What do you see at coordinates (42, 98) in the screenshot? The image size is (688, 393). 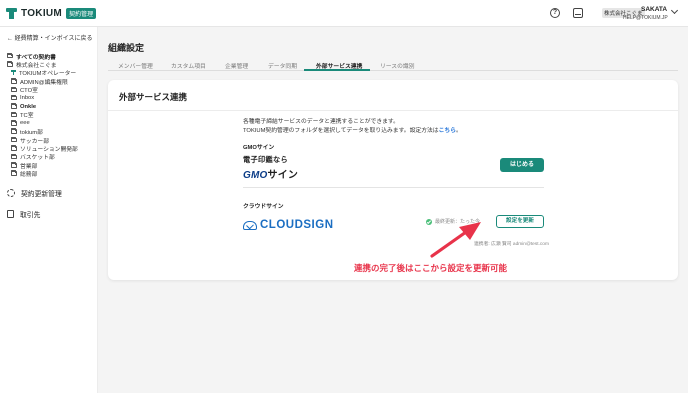 I see `tree-item-inbox: Inbox` at bounding box center [42, 98].